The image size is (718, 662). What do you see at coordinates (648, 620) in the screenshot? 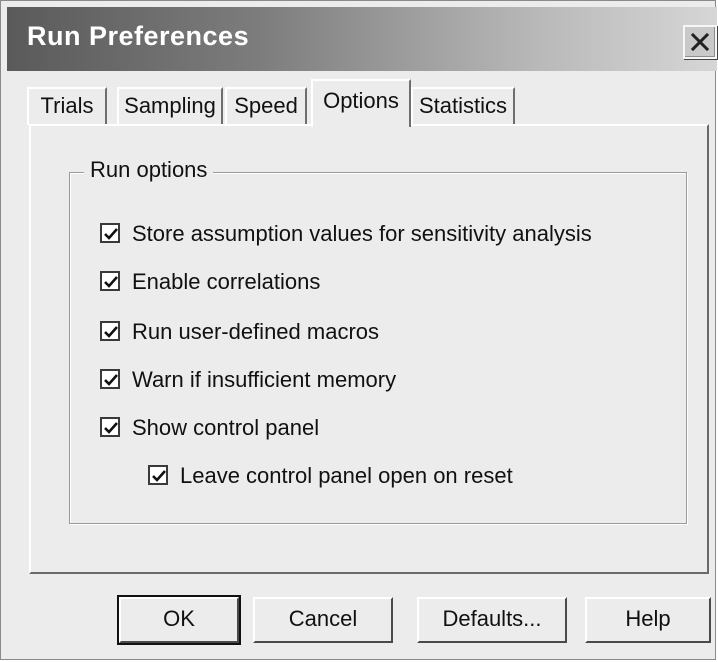
I see `help-button: Help` at bounding box center [648, 620].